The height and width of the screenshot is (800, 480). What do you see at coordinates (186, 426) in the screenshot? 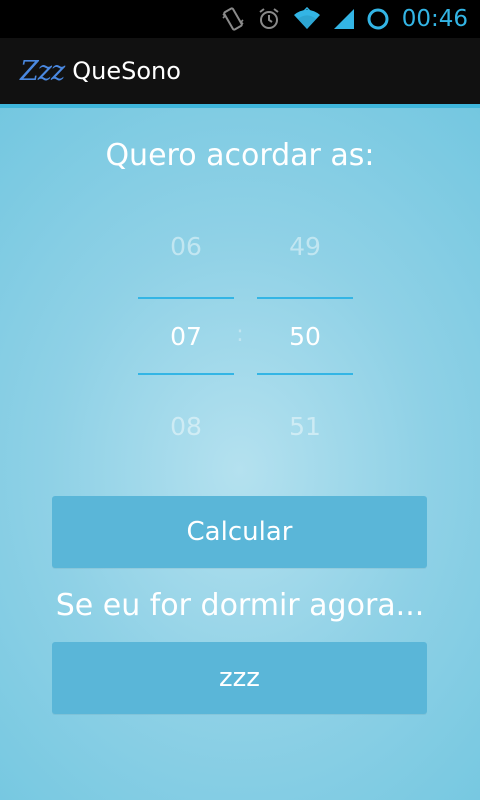
I see `hour-next: 08` at bounding box center [186, 426].